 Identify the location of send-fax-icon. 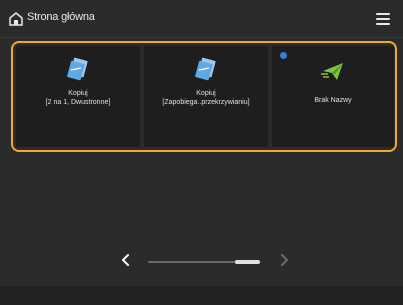
(332, 71).